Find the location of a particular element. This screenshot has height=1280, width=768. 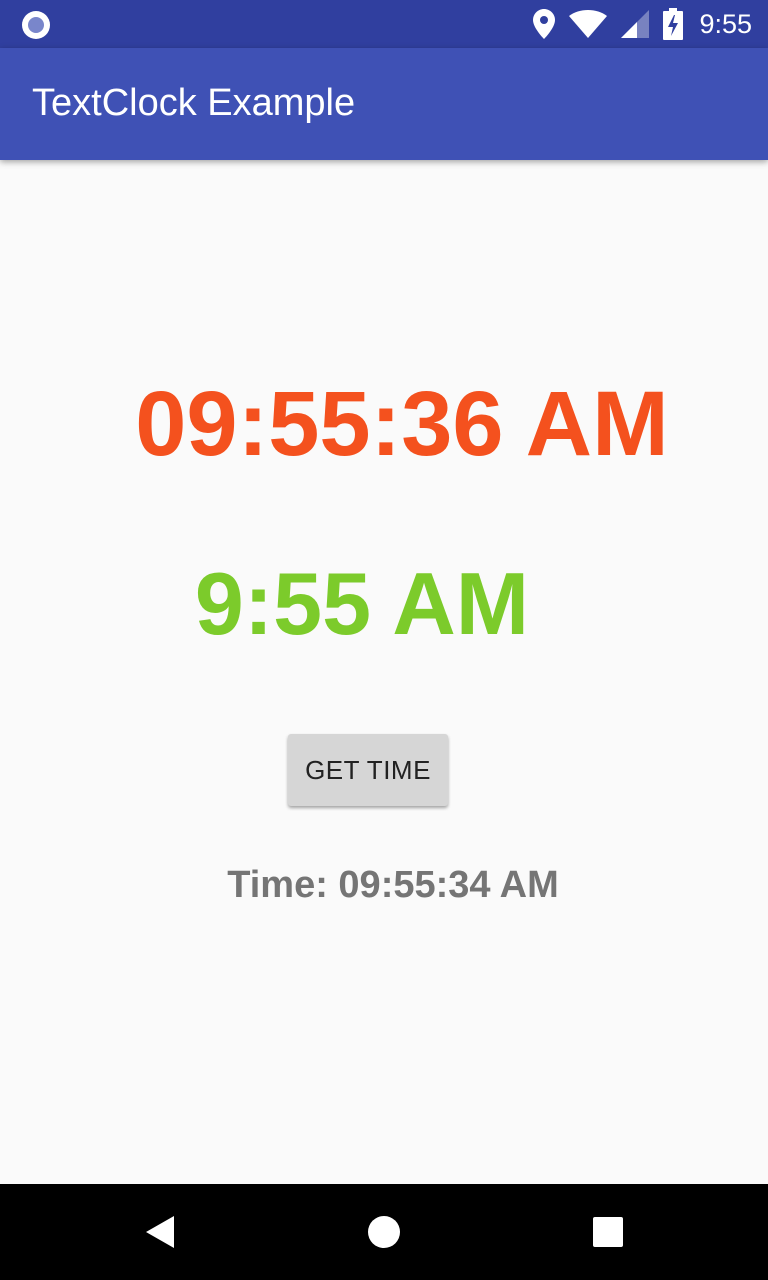

navigation-bar is located at coordinates (384, 1232).